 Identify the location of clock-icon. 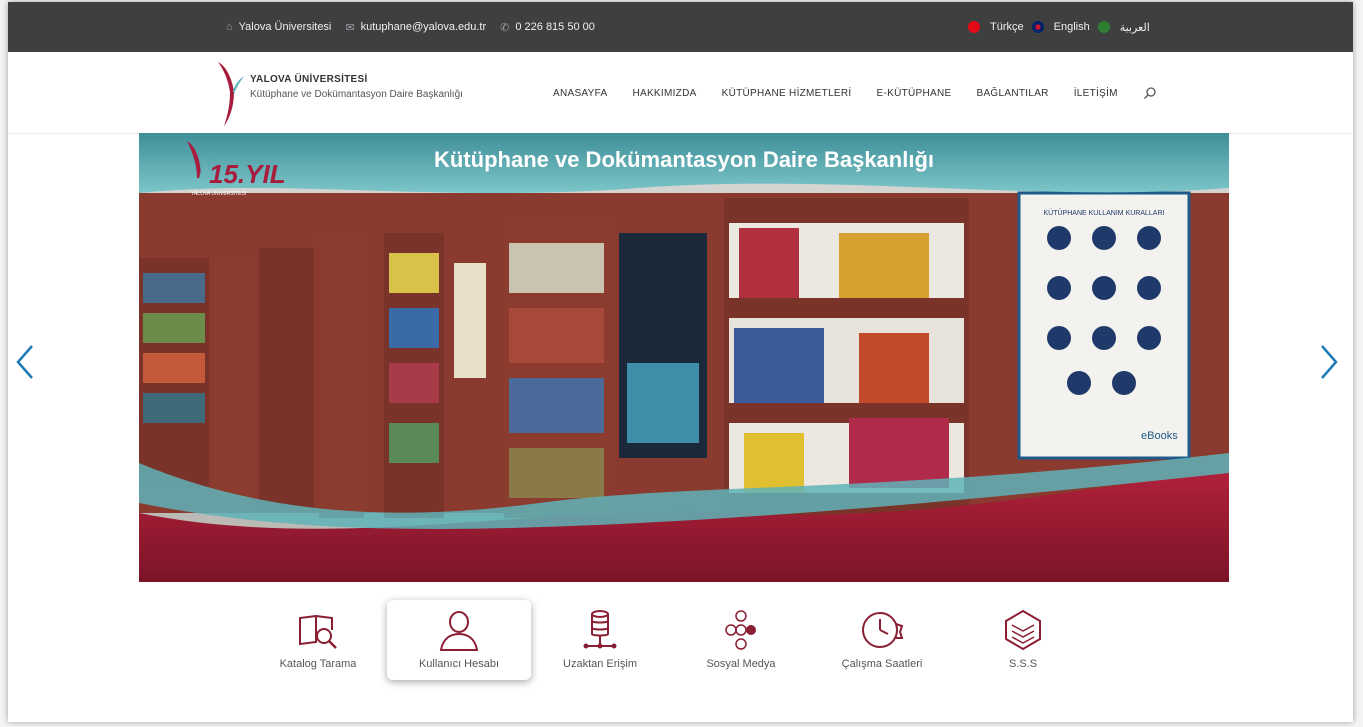
(883, 630).